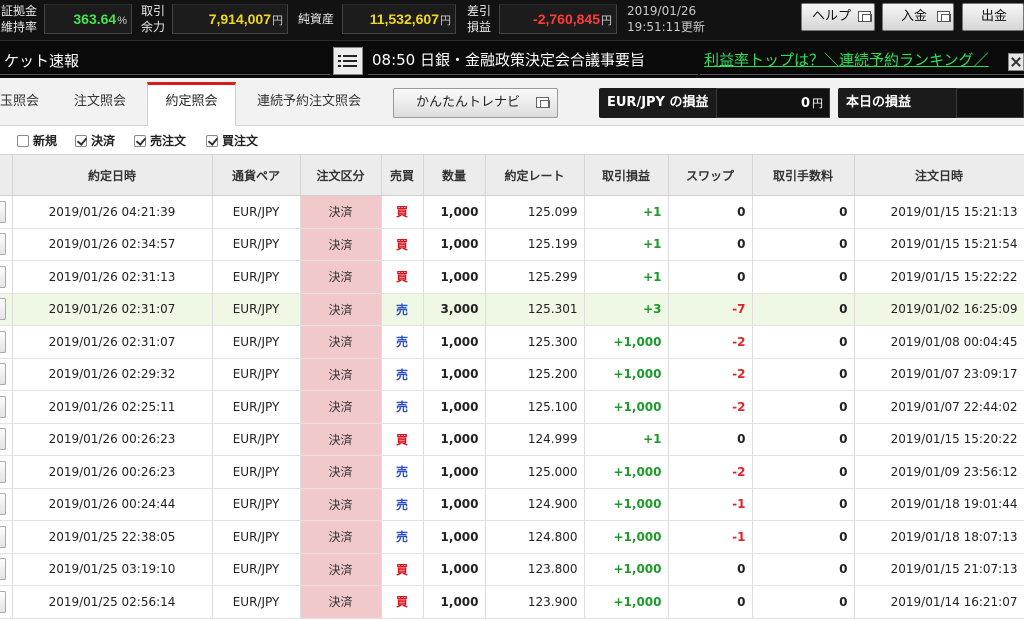 The width and height of the screenshot is (1024, 620). I want to click on header-side: 売買, so click(402, 175).